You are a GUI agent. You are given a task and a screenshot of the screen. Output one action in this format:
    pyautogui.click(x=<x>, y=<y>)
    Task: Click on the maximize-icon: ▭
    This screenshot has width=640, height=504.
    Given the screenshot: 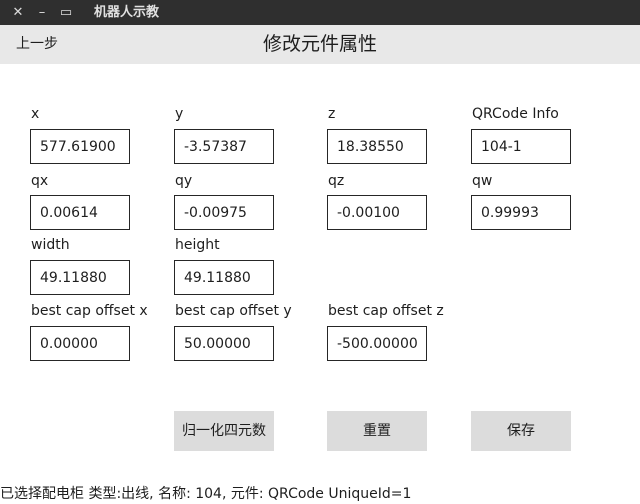 What is the action you would take?
    pyautogui.click(x=66, y=12)
    